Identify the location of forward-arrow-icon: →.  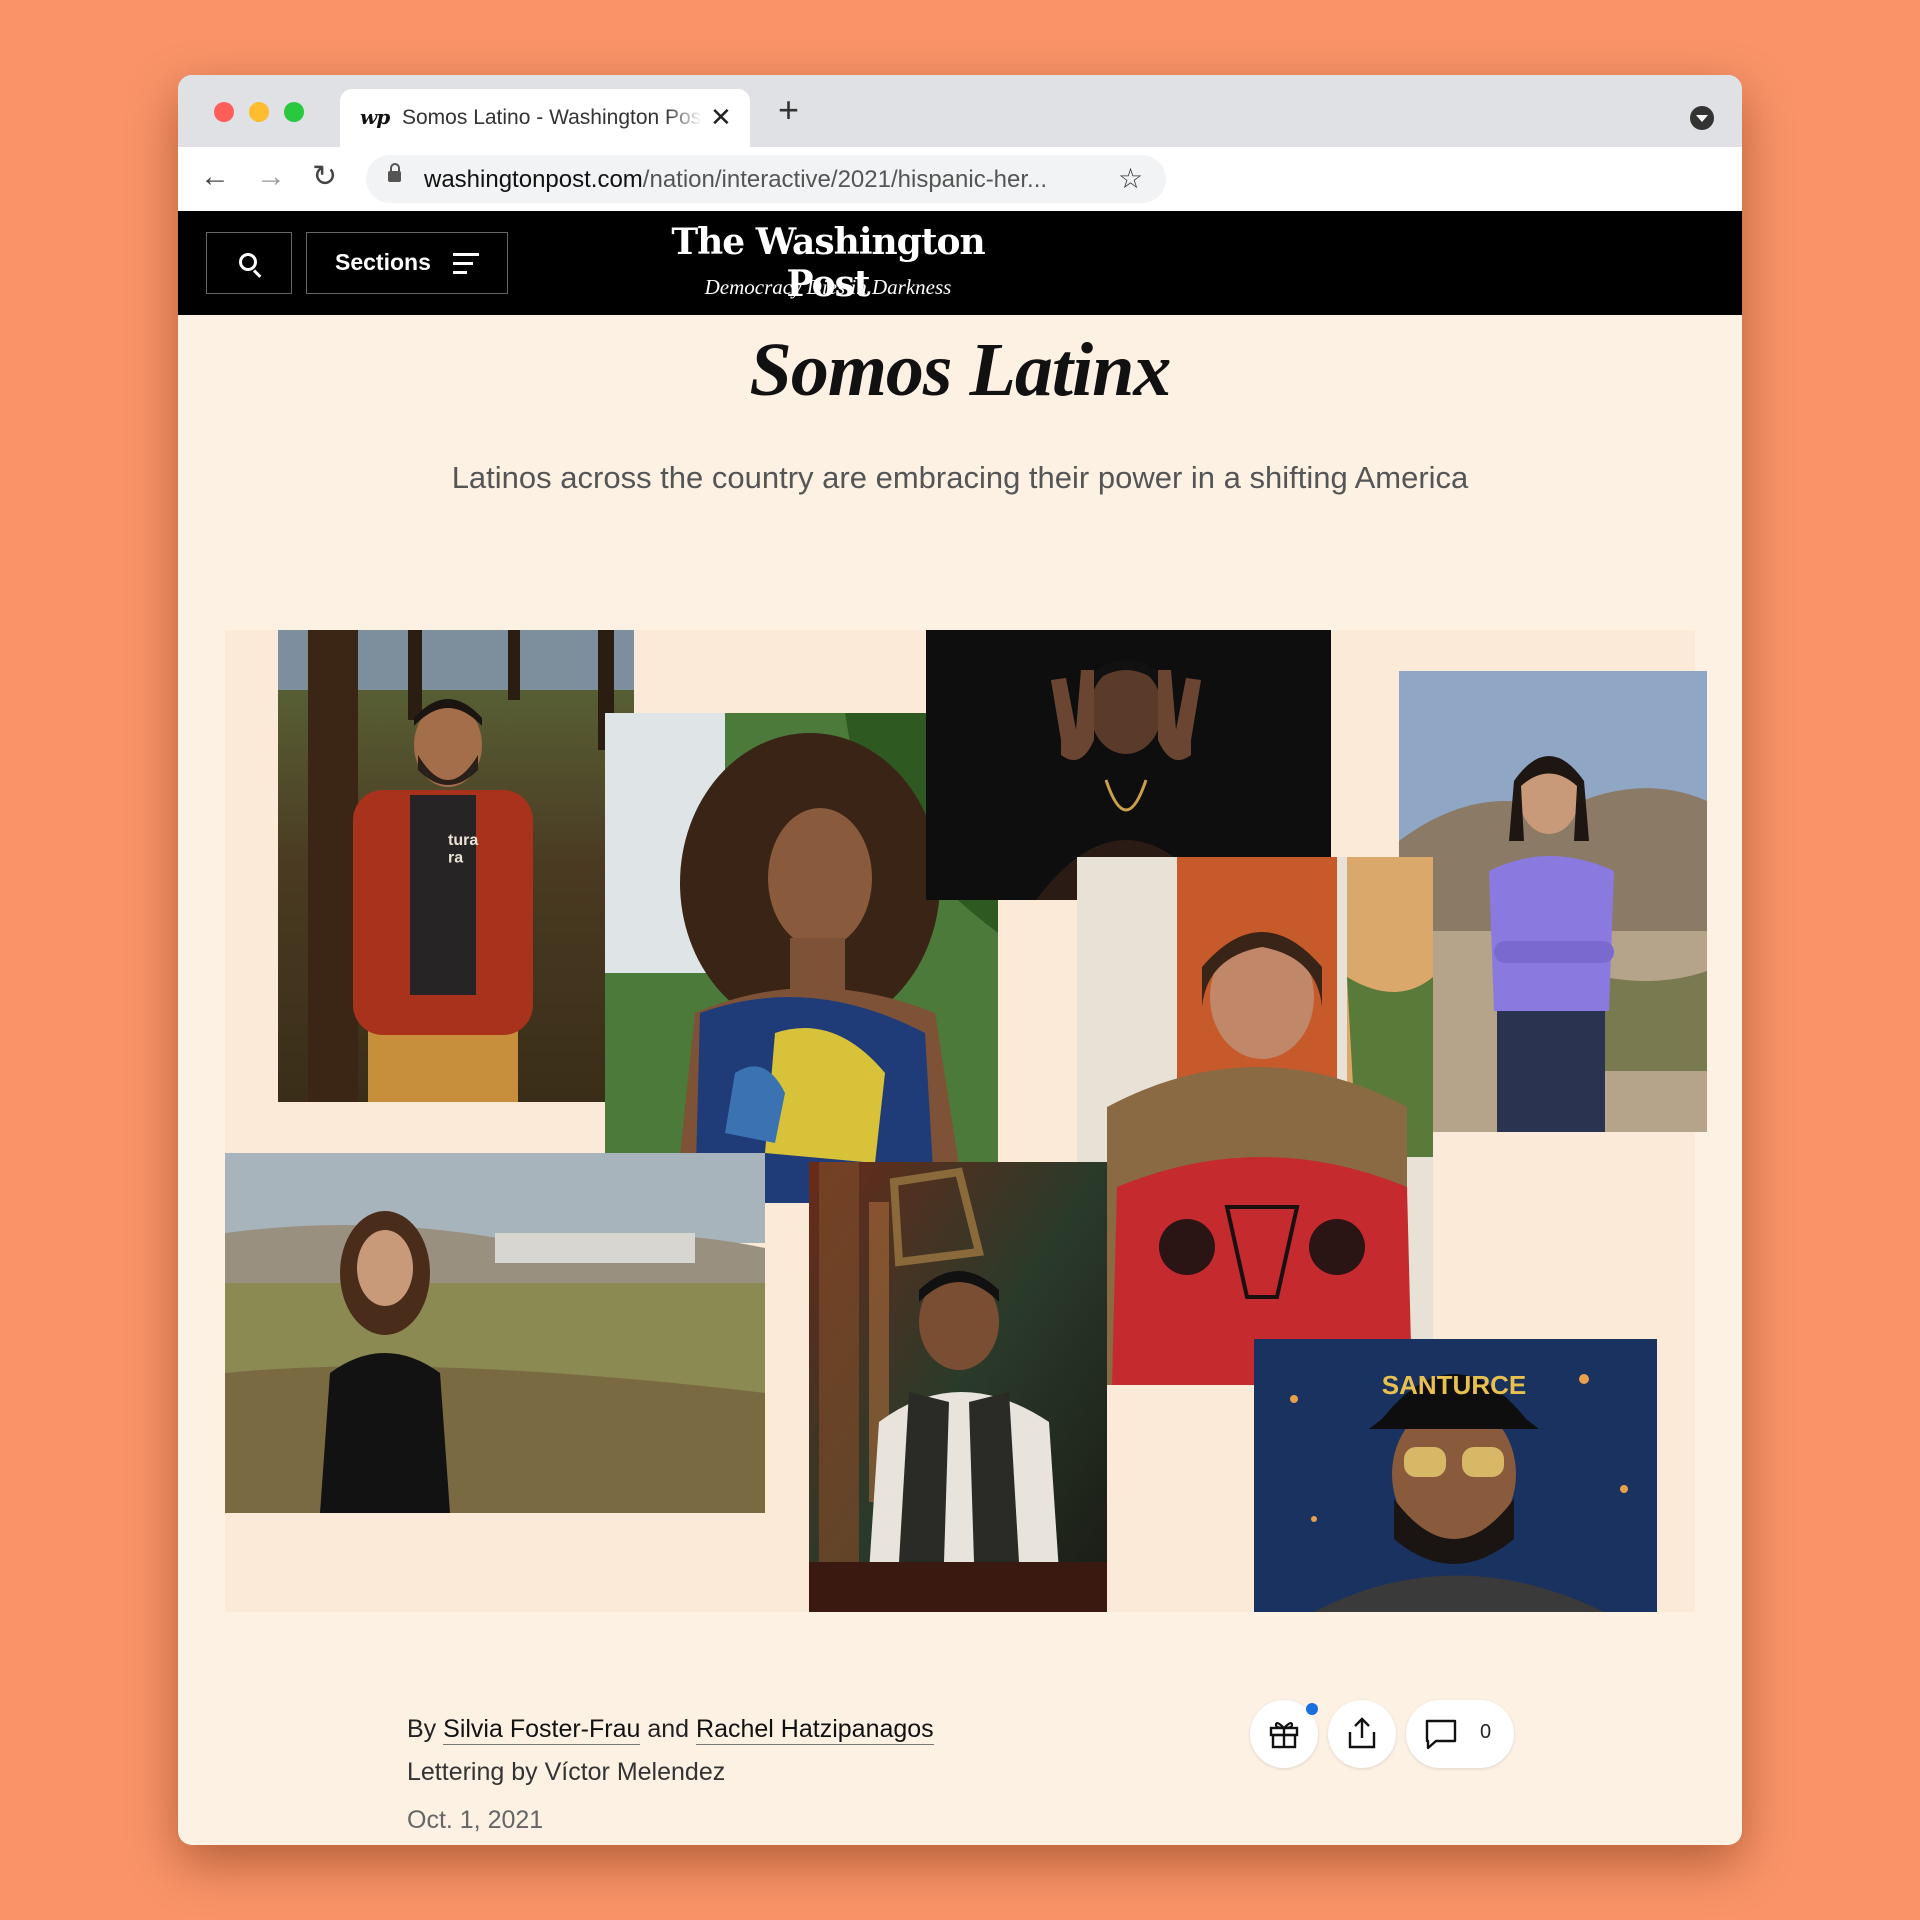
(271, 177).